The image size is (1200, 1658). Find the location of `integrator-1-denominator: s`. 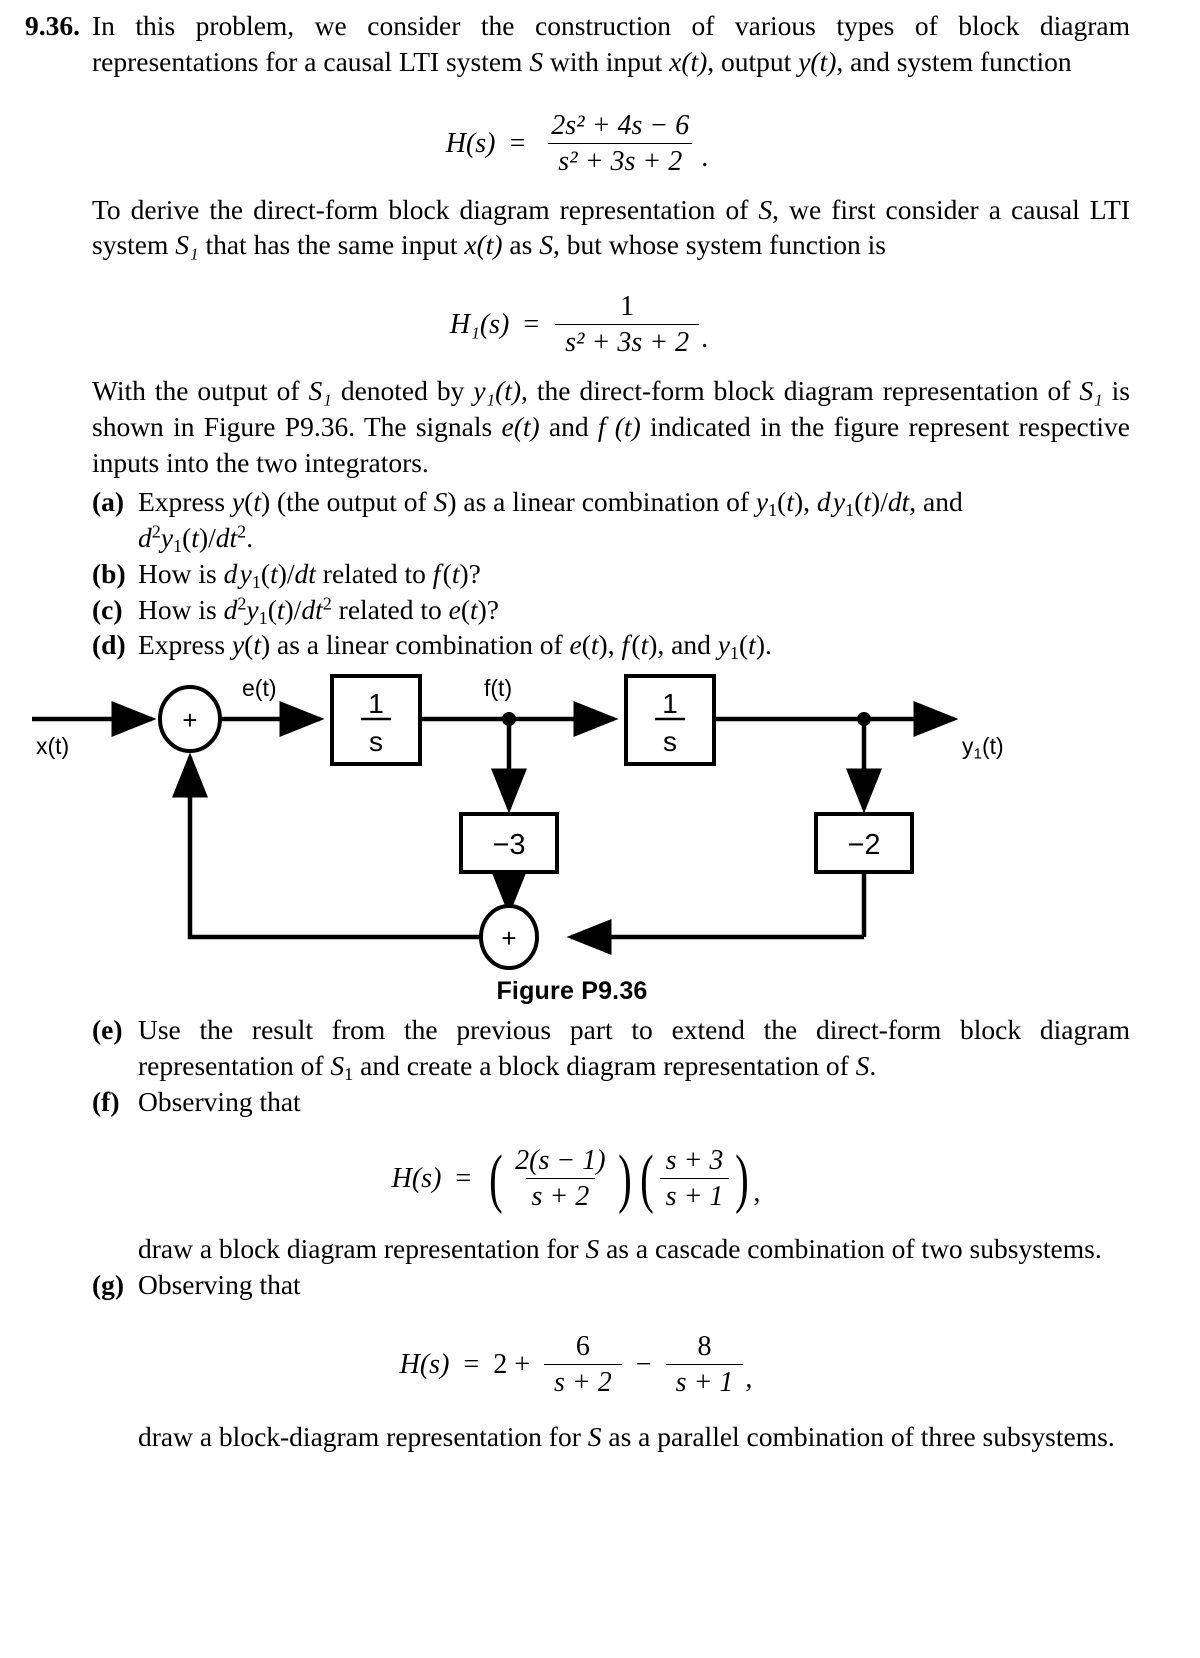

integrator-1-denominator: s is located at coordinates (376, 741).